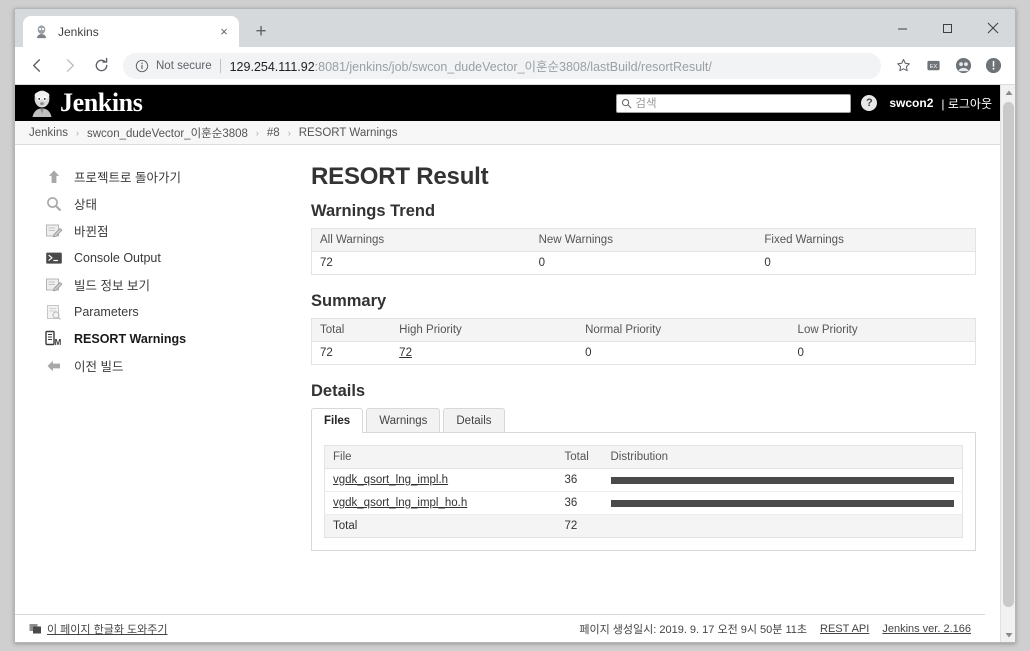  What do you see at coordinates (1008, 634) in the screenshot?
I see `scroll-down-icon` at bounding box center [1008, 634].